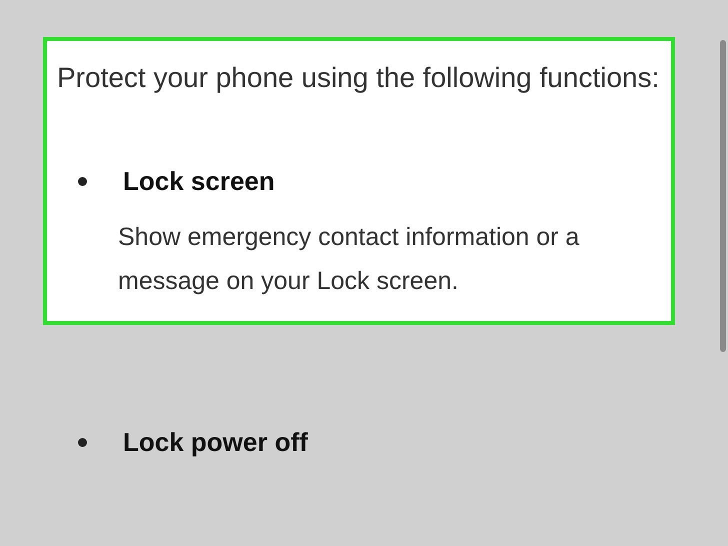 The width and height of the screenshot is (728, 546). What do you see at coordinates (723, 196) in the screenshot?
I see `scrollbar` at bounding box center [723, 196].